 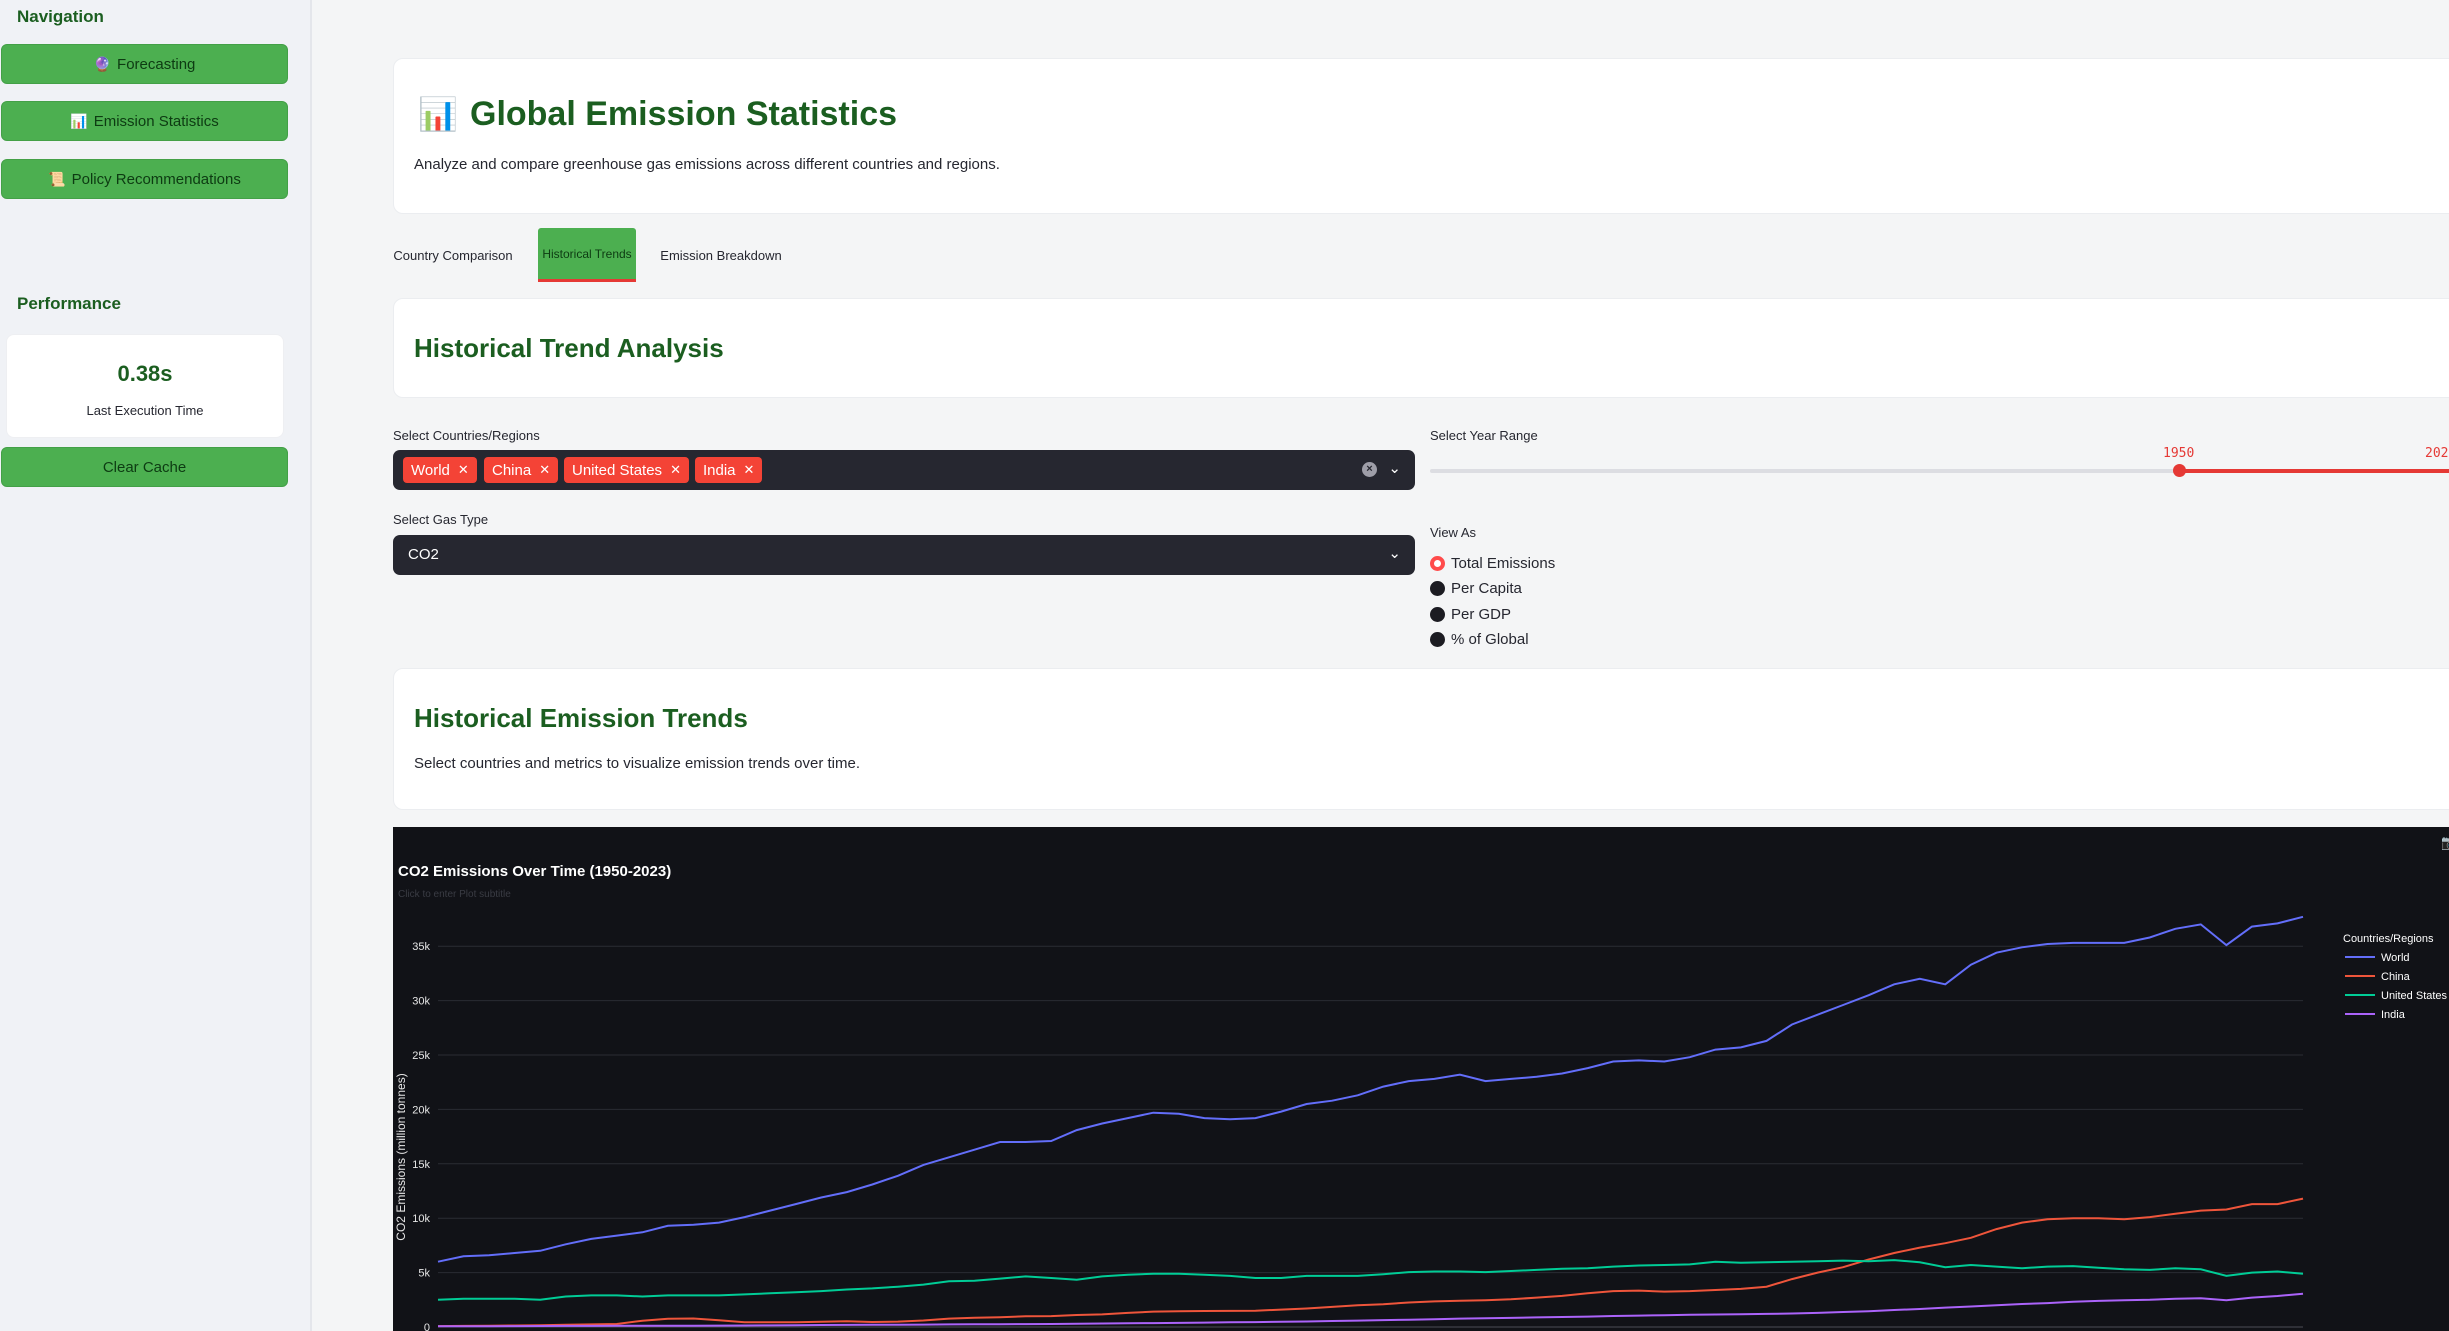 What do you see at coordinates (2179, 470) in the screenshot?
I see `slider-start-handle` at bounding box center [2179, 470].